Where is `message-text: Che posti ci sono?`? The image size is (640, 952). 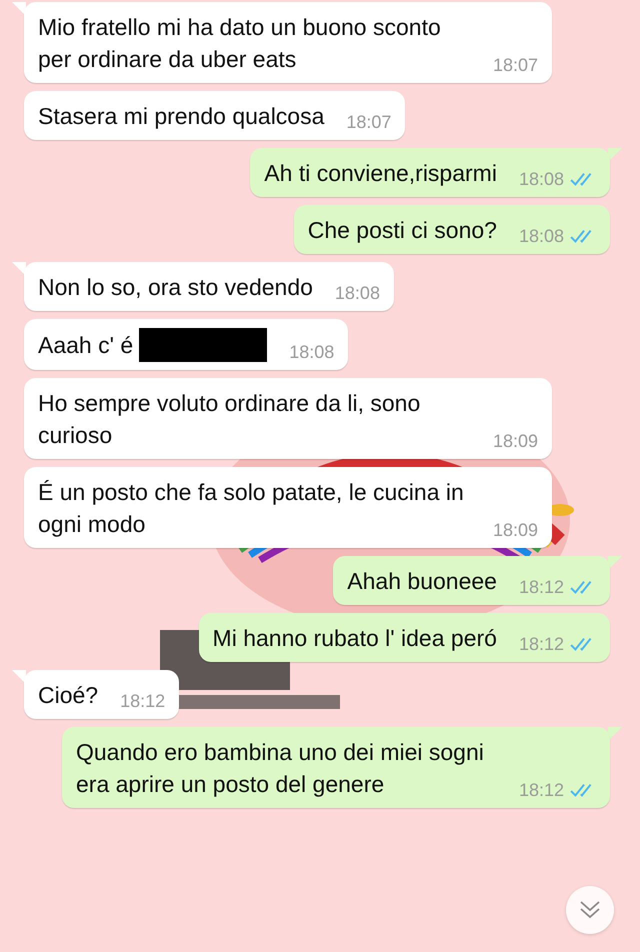
message-text: Che posti ci sono? is located at coordinates (402, 230).